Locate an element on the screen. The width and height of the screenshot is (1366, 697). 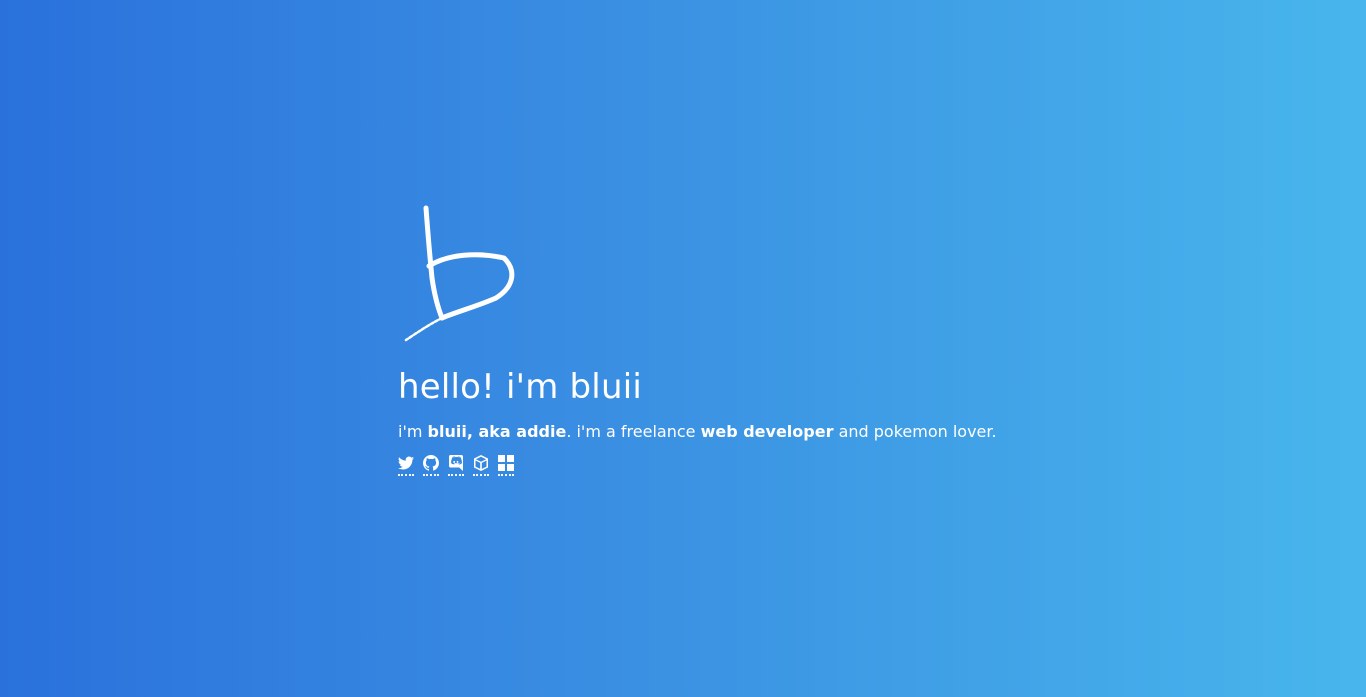
bio-text-part: and pokemon lover. is located at coordinates (915, 431).